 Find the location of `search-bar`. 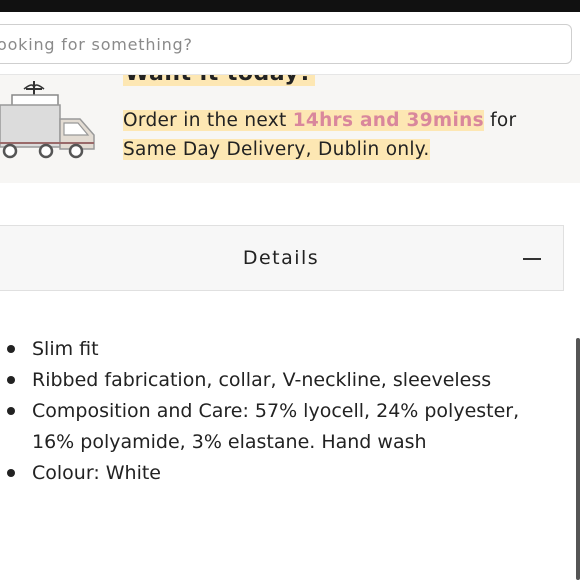

search-bar is located at coordinates (286, 44).